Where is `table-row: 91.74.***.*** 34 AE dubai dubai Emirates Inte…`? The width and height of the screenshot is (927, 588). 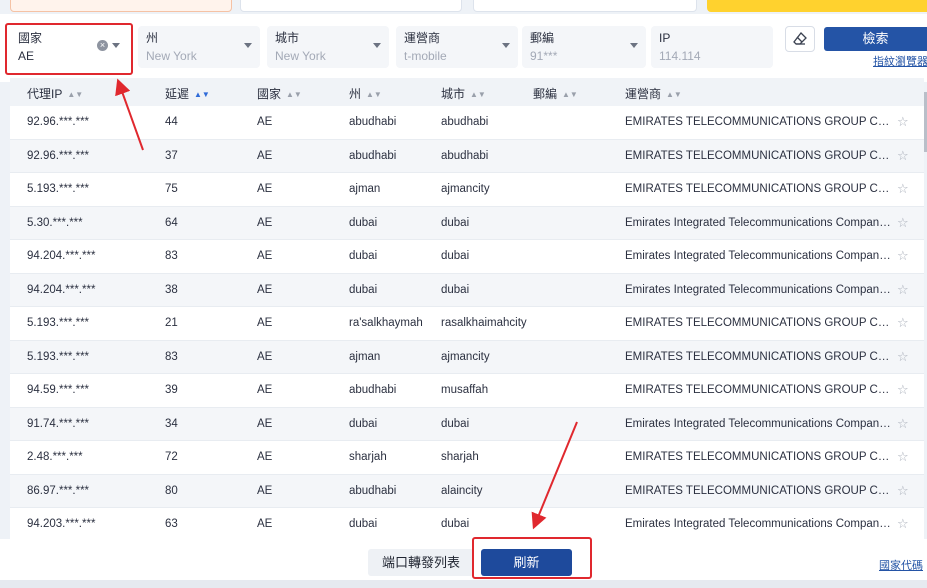 table-row: 91.74.***.*** 34 AE dubai dubai Emirates Inte… is located at coordinates (467, 424).